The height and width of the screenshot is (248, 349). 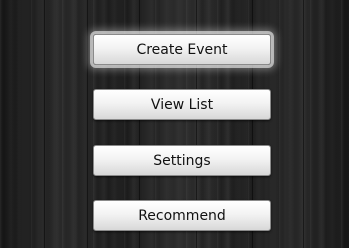 What do you see at coordinates (182, 215) in the screenshot?
I see `recommend-button: Recommend` at bounding box center [182, 215].